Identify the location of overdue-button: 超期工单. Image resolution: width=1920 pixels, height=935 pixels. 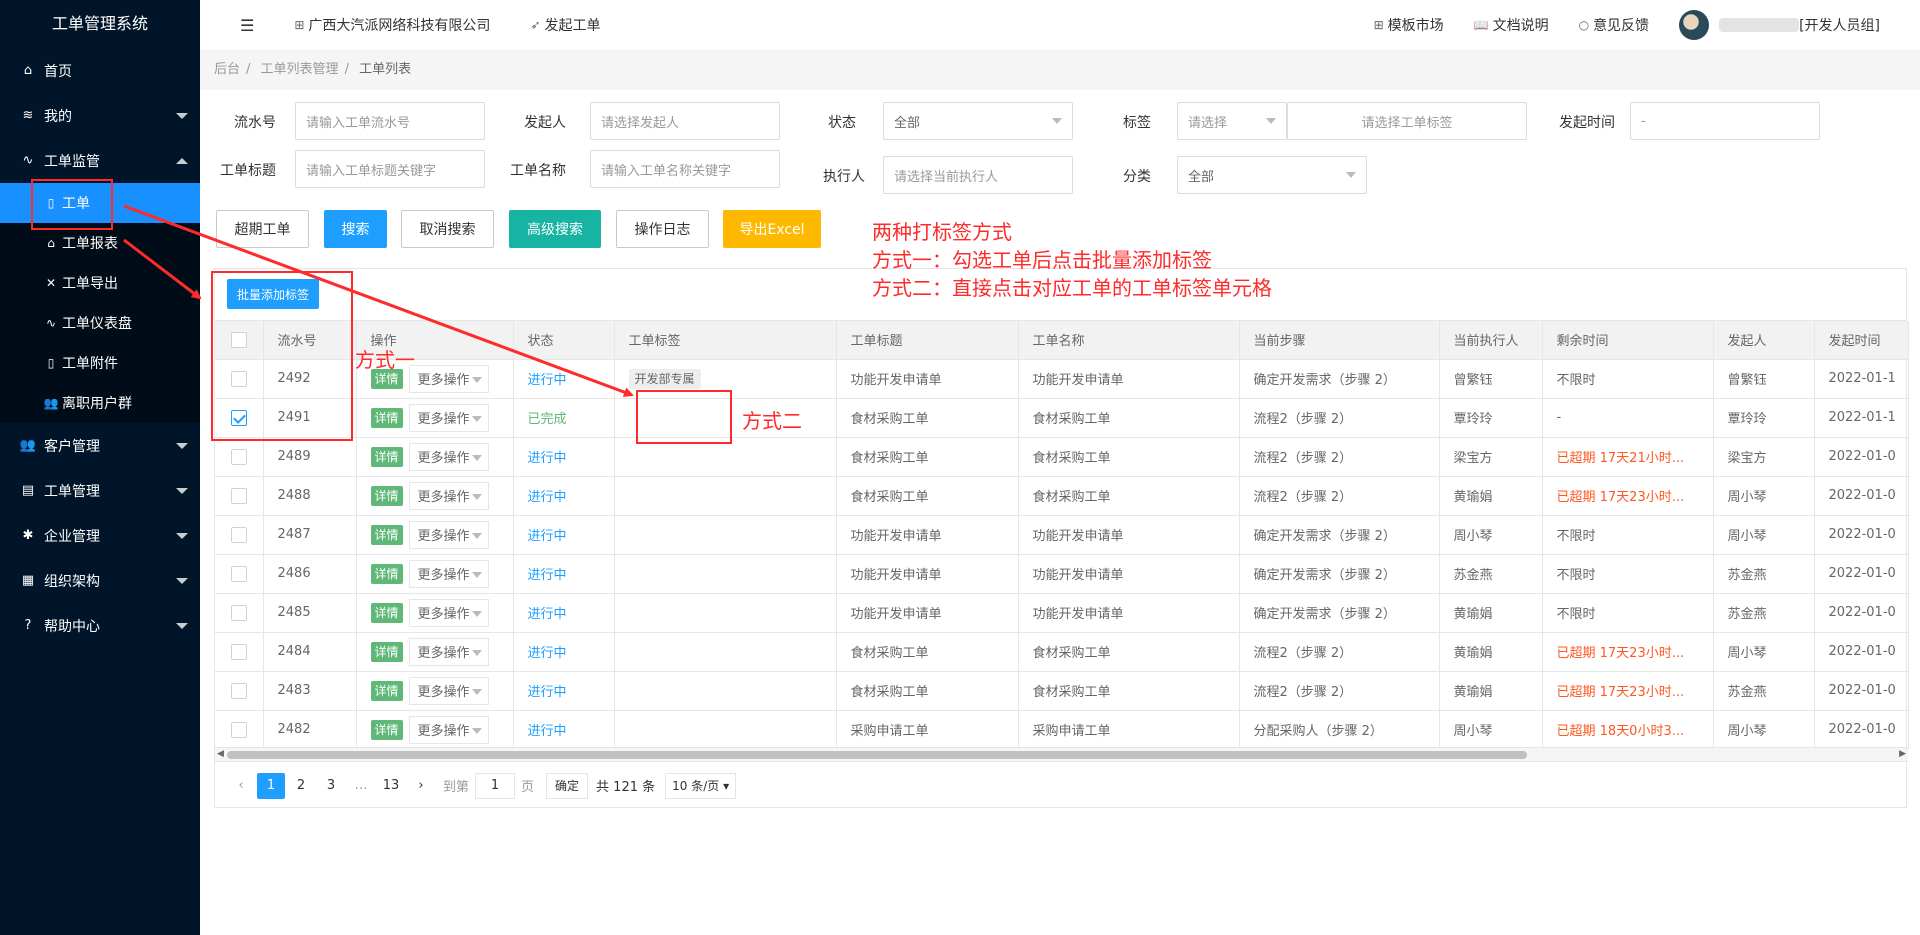
(262, 229).